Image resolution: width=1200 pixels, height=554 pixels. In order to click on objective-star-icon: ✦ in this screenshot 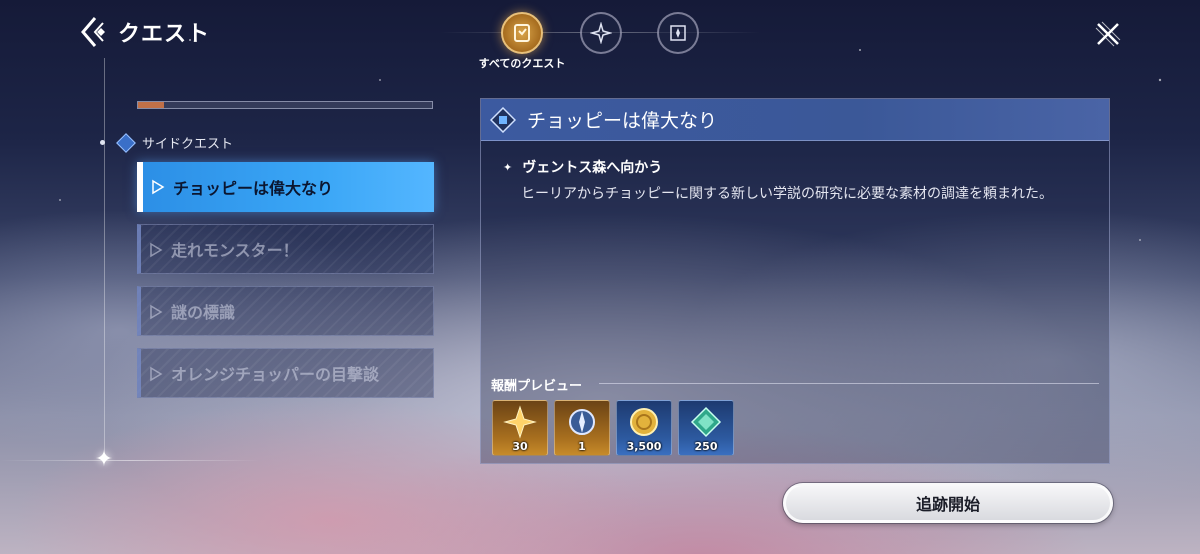, I will do `click(508, 167)`.